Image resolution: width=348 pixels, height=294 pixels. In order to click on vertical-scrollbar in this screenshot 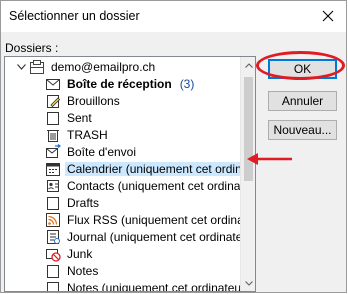, I will do `click(247, 174)`.